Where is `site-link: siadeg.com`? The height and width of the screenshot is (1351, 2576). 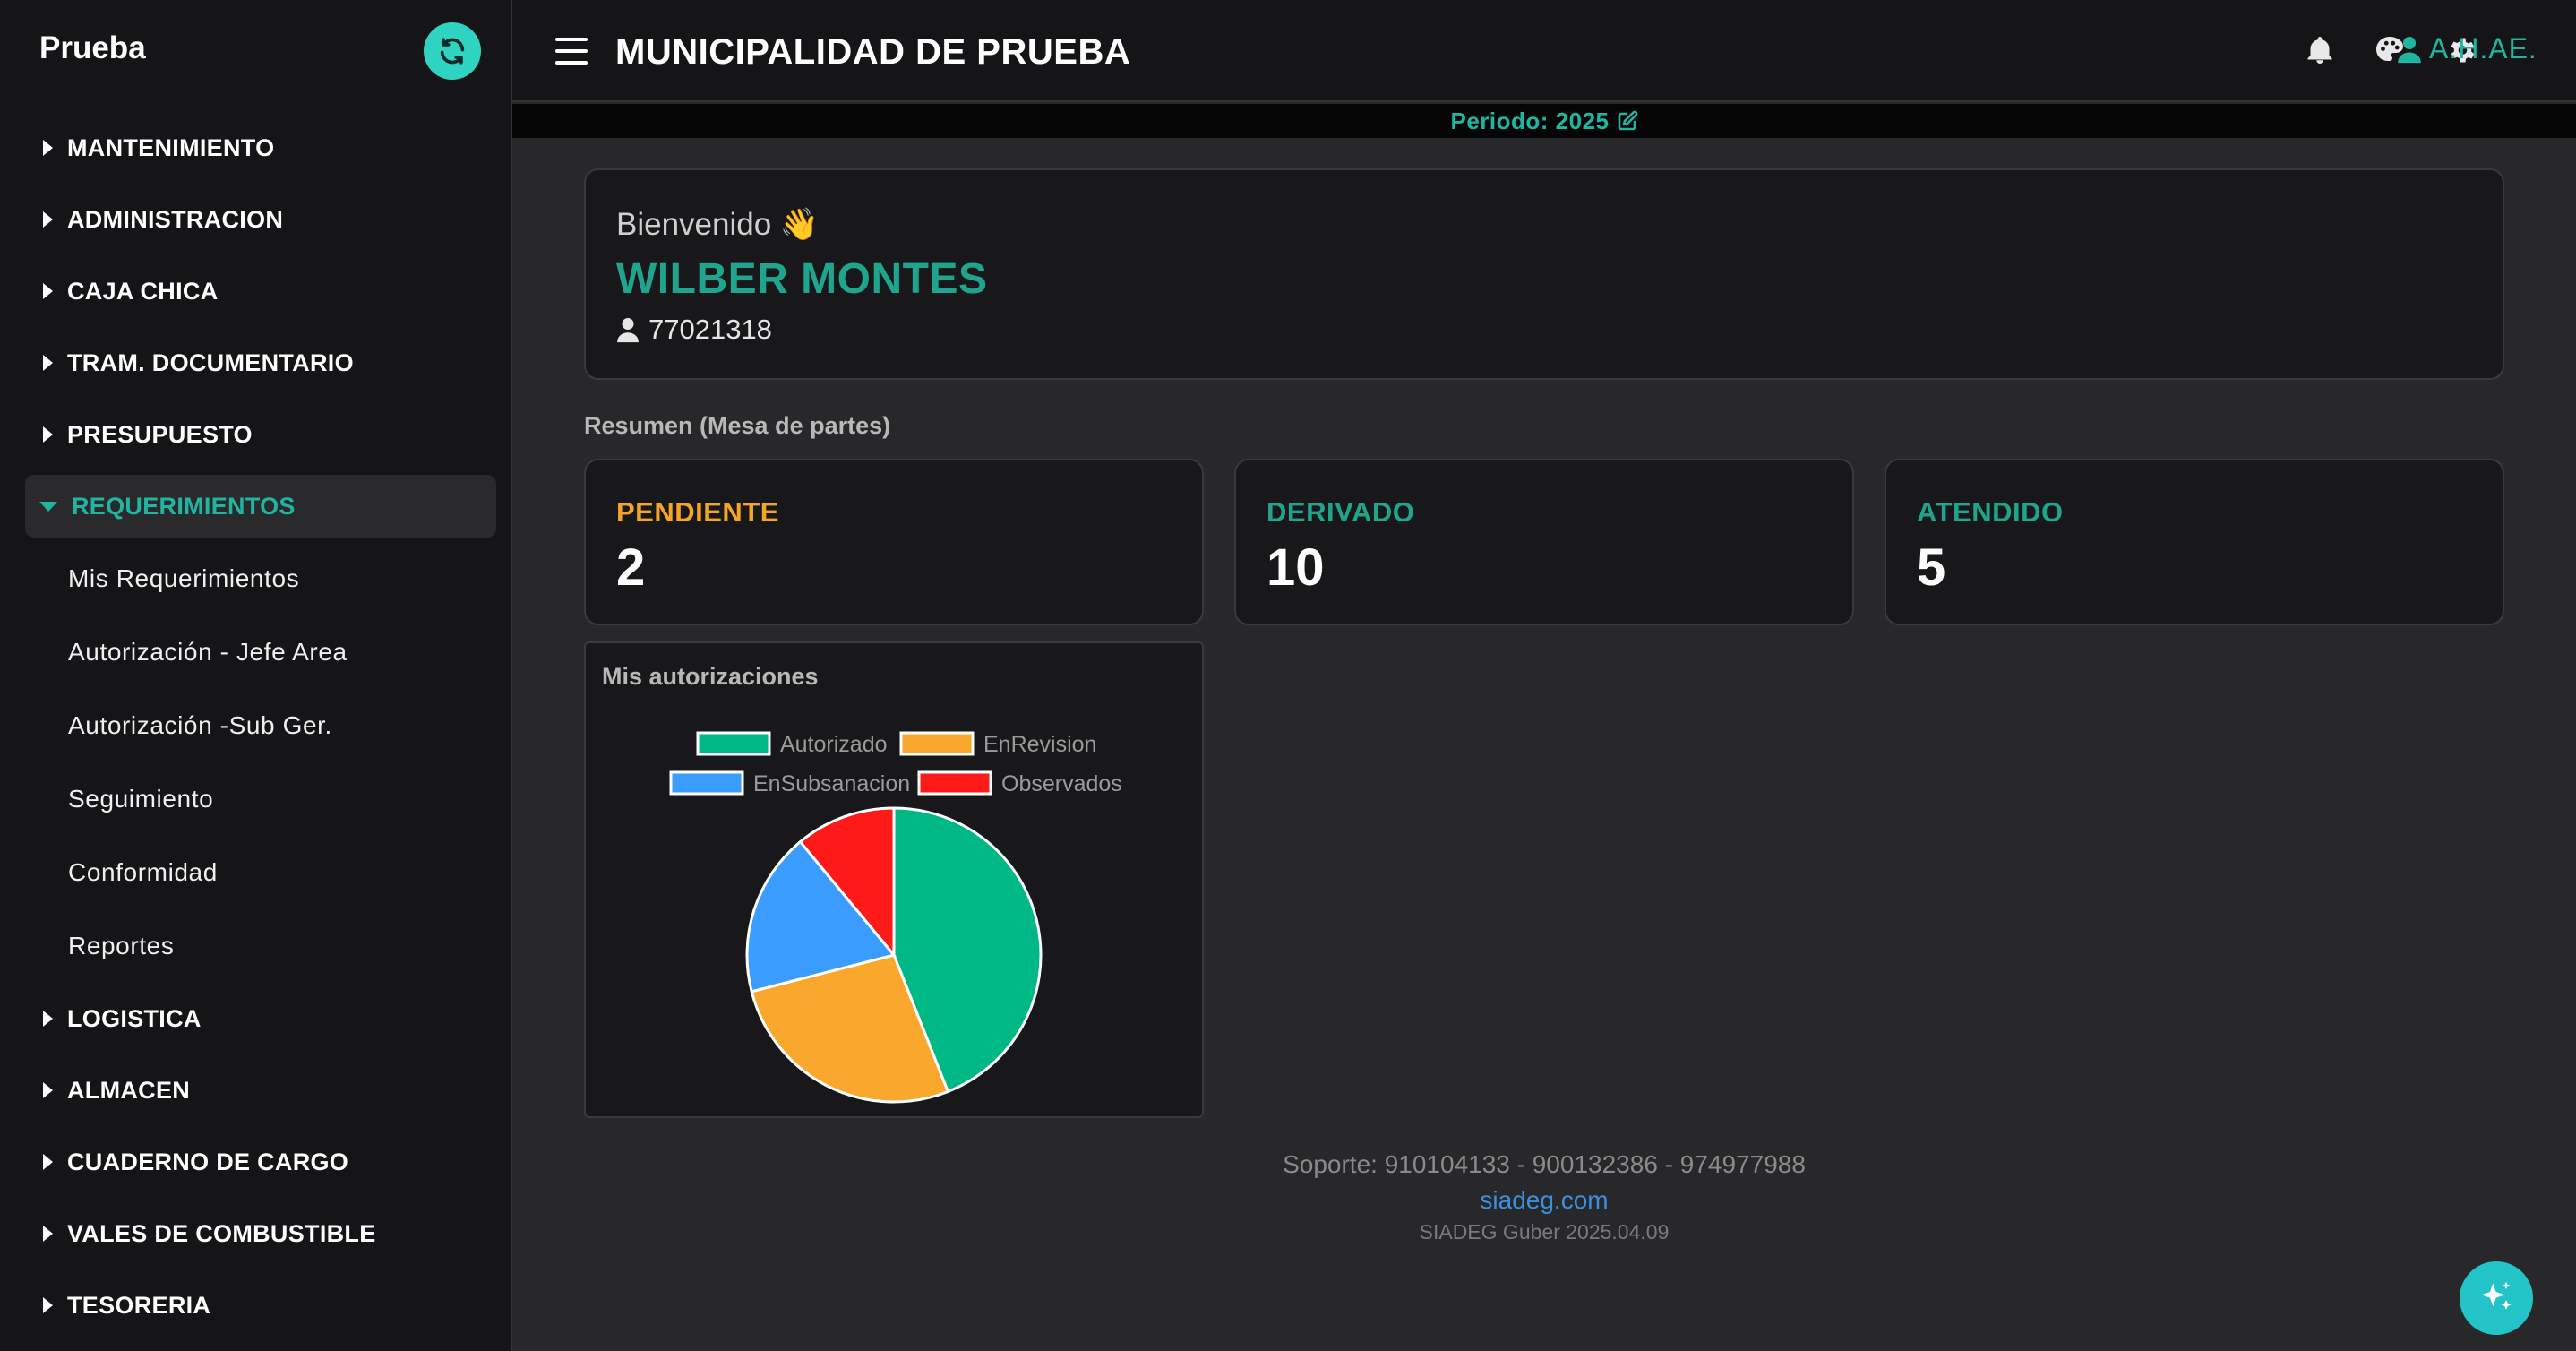
site-link: siadeg.com is located at coordinates (1544, 1201).